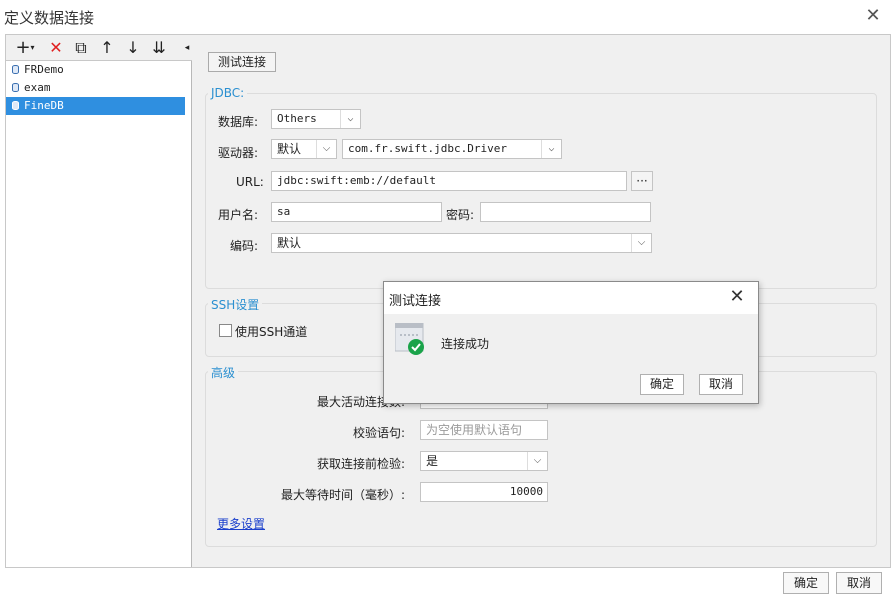 This screenshot has height=598, width=896. What do you see at coordinates (223, 372) in the screenshot?
I see `advanced-group-title: 高级` at bounding box center [223, 372].